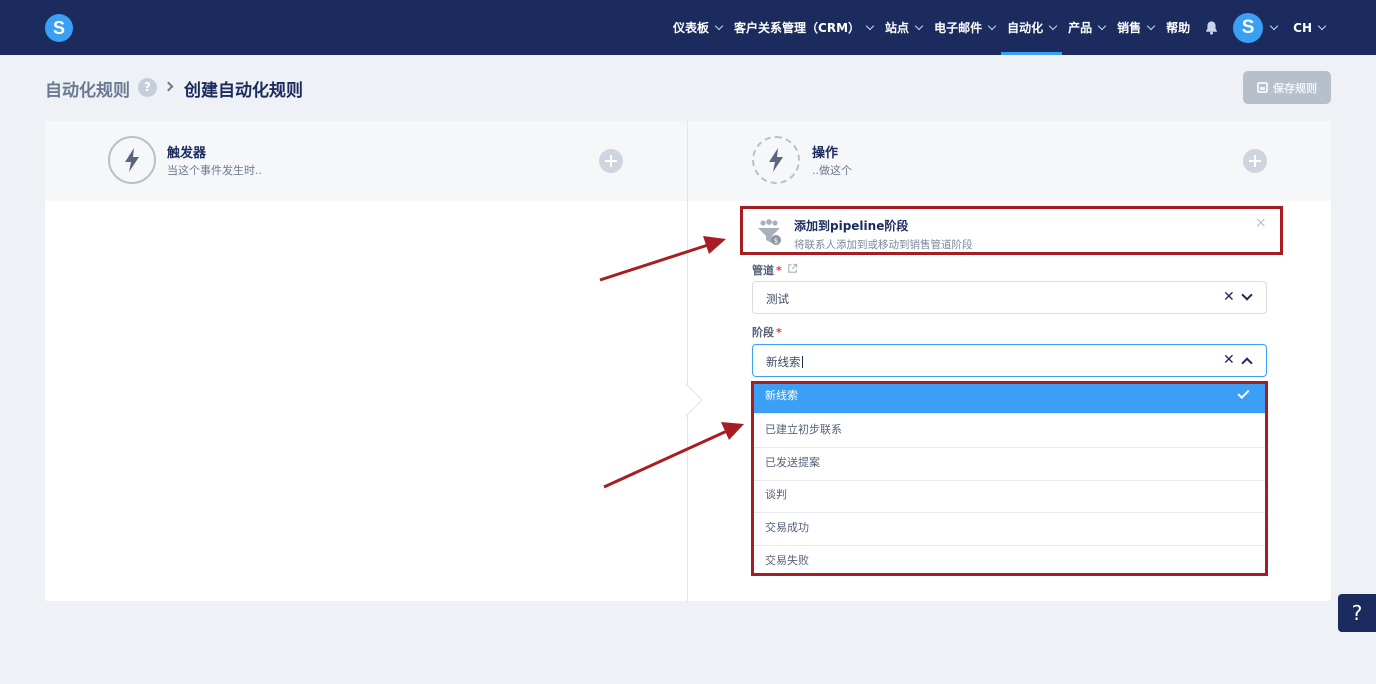 The height and width of the screenshot is (684, 1376). I want to click on action-title: 添加到pipeline阶段, so click(851, 226).